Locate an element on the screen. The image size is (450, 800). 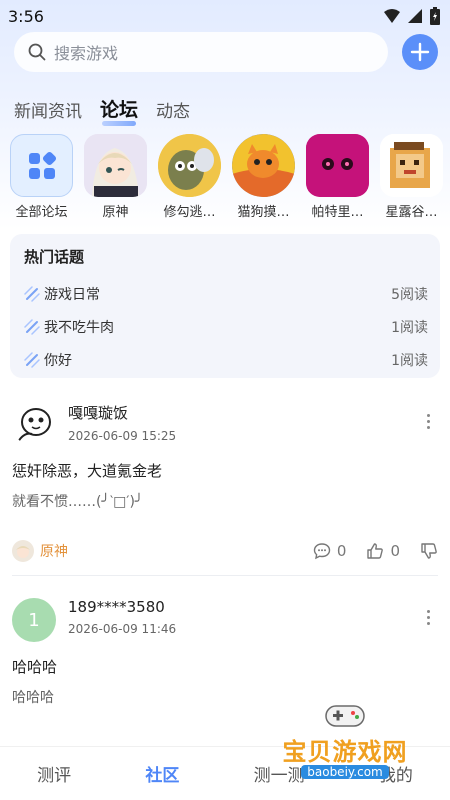
stardew-game-icon is located at coordinates (411, 165).